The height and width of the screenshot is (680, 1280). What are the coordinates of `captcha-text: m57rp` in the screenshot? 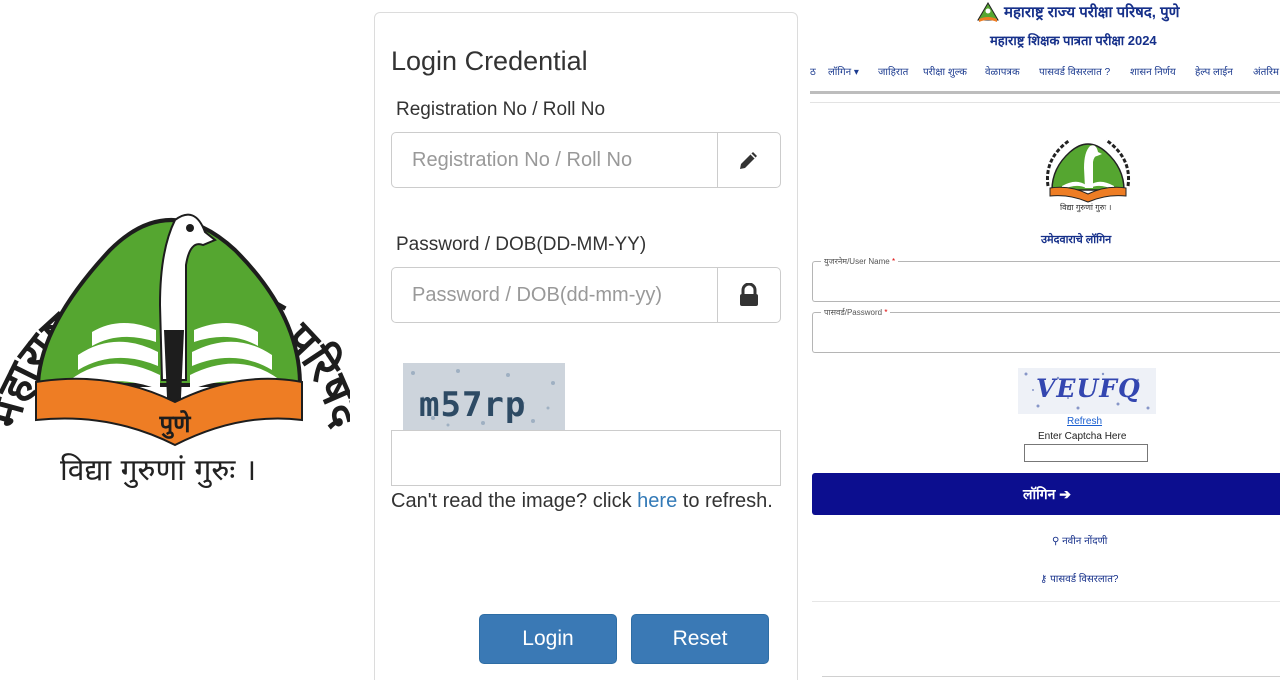 It's located at (473, 405).